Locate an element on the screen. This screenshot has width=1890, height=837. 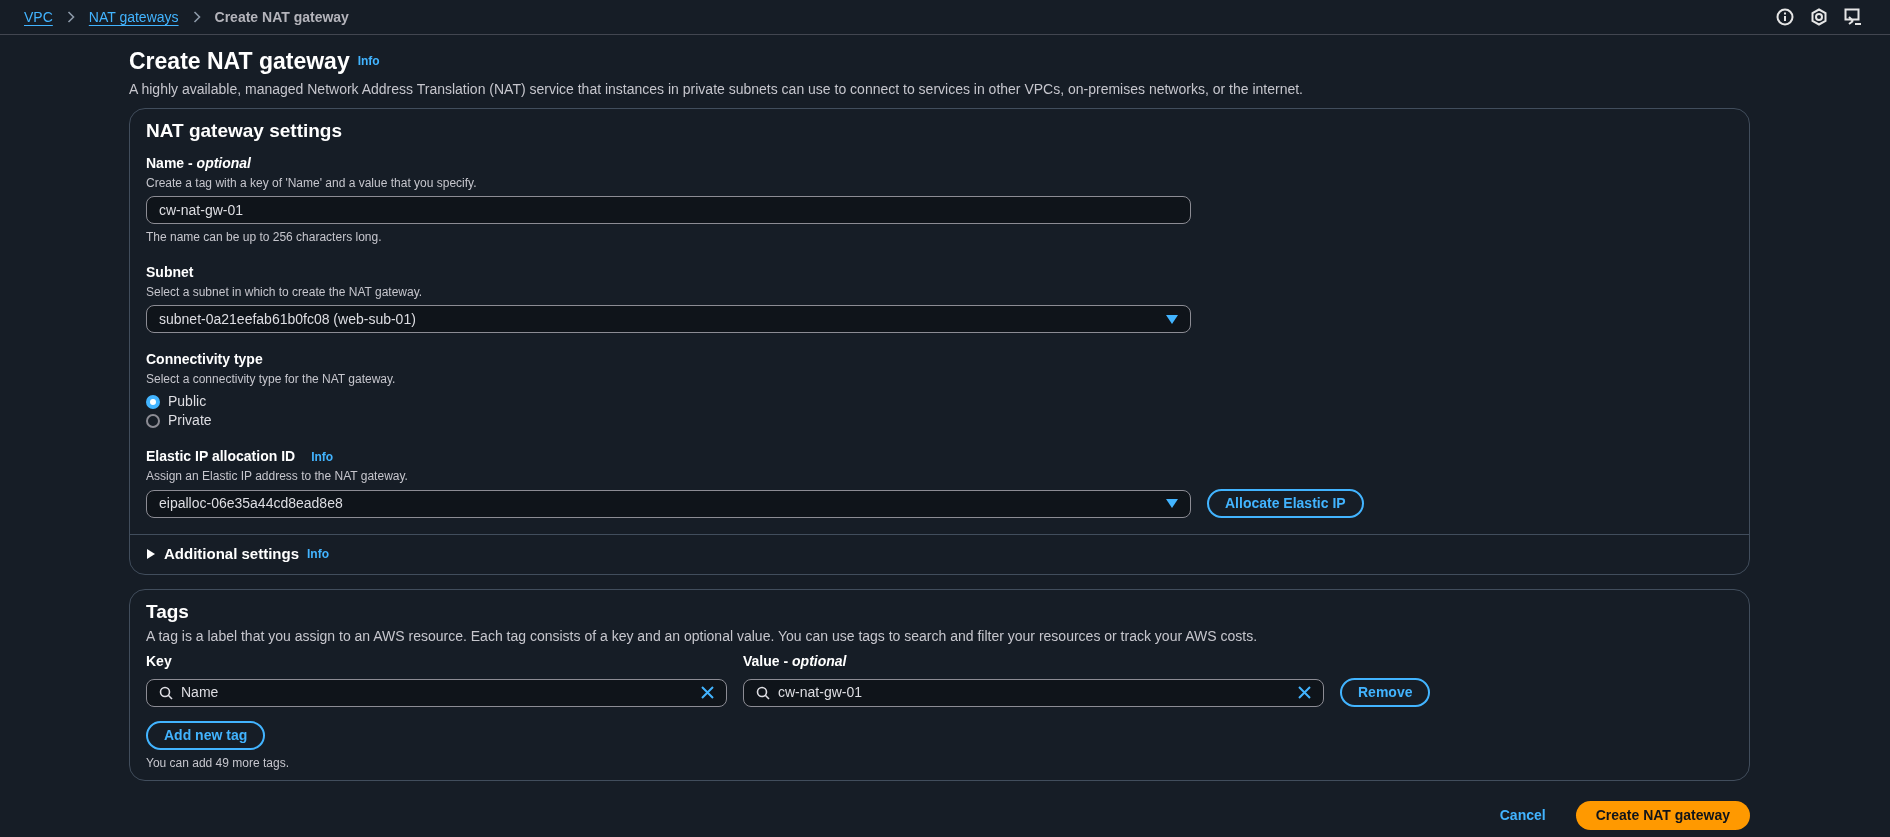
tag-limit-hint: You can add 49 more tags. is located at coordinates (218, 763).